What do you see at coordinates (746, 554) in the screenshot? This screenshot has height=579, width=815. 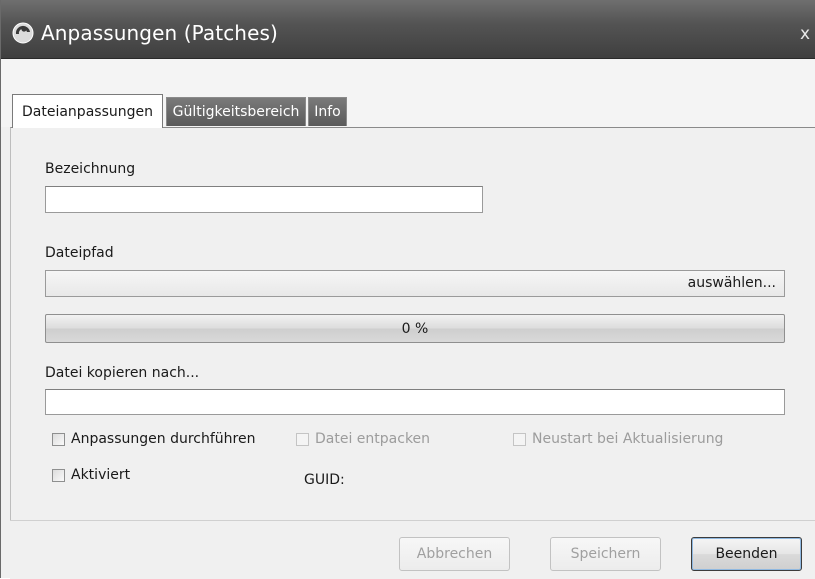 I see `beenden-button: Beenden` at bounding box center [746, 554].